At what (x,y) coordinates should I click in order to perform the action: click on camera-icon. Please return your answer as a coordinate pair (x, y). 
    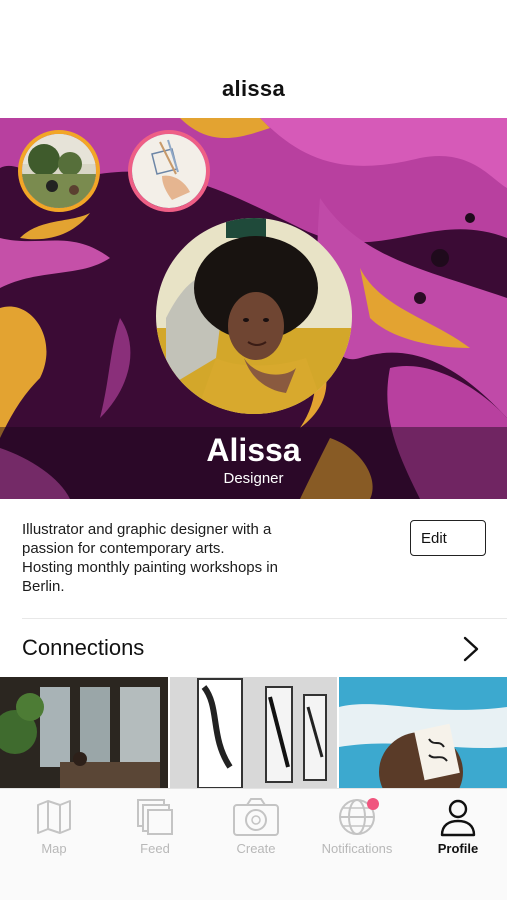
    Looking at the image, I should click on (256, 817).